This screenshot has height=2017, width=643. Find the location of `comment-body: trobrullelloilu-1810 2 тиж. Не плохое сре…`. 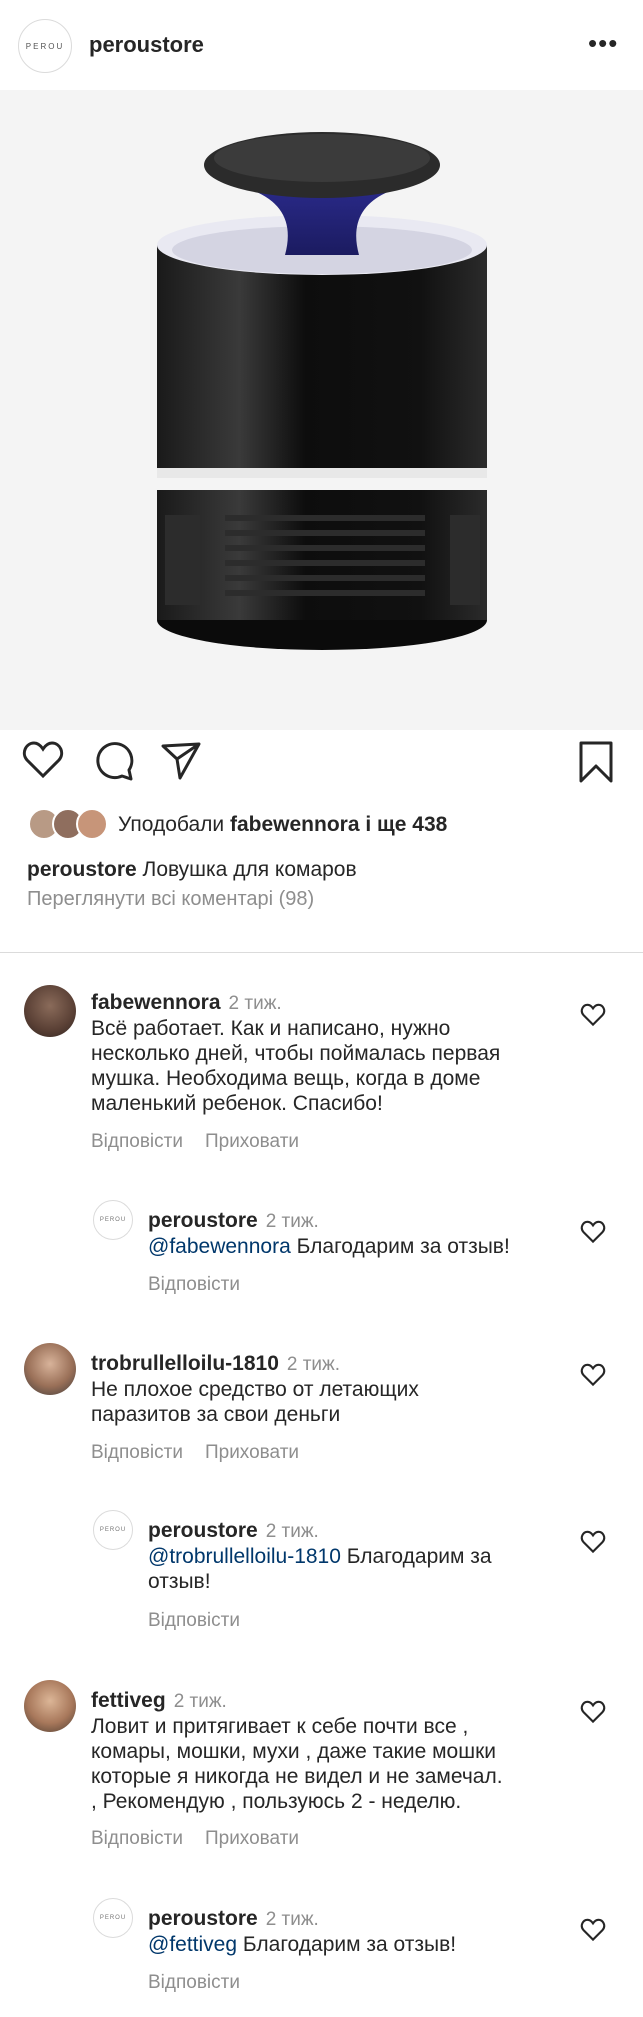

comment-body: trobrullelloilu-1810 2 тиж. Не плохое сре… is located at coordinates (326, 1389).